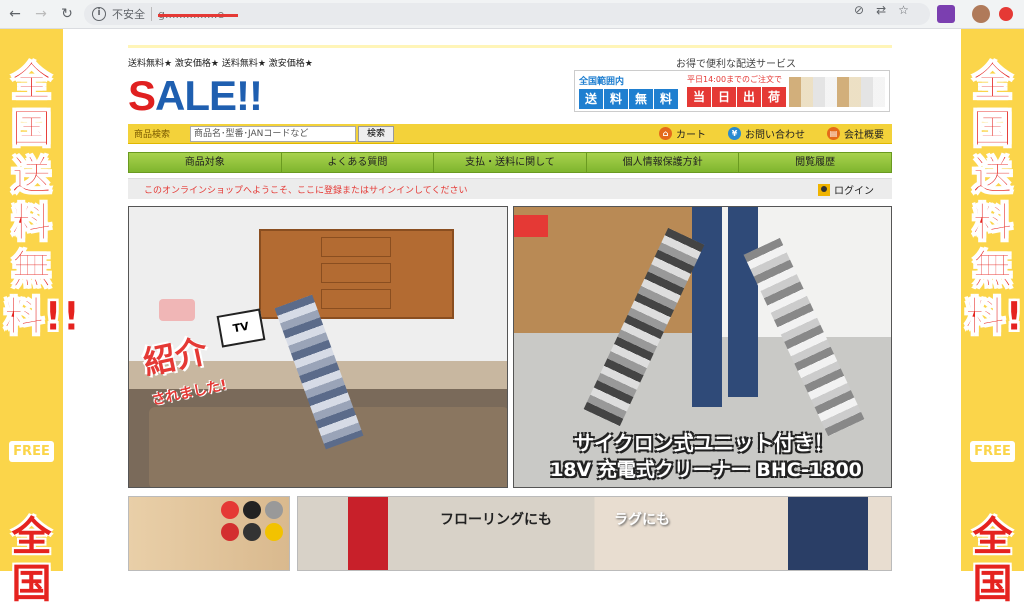  What do you see at coordinates (881, 10) in the screenshot?
I see `translate-icon: ⇄` at bounding box center [881, 10].